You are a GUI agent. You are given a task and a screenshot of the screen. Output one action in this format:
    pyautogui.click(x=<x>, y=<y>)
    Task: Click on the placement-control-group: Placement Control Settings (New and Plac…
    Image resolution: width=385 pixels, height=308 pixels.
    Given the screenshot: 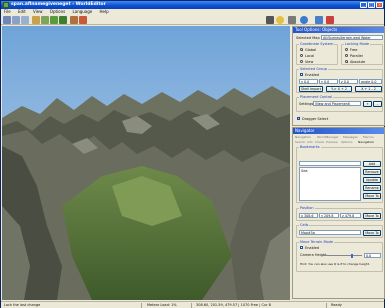 What is the action you would take?
    pyautogui.click(x=339, y=103)
    